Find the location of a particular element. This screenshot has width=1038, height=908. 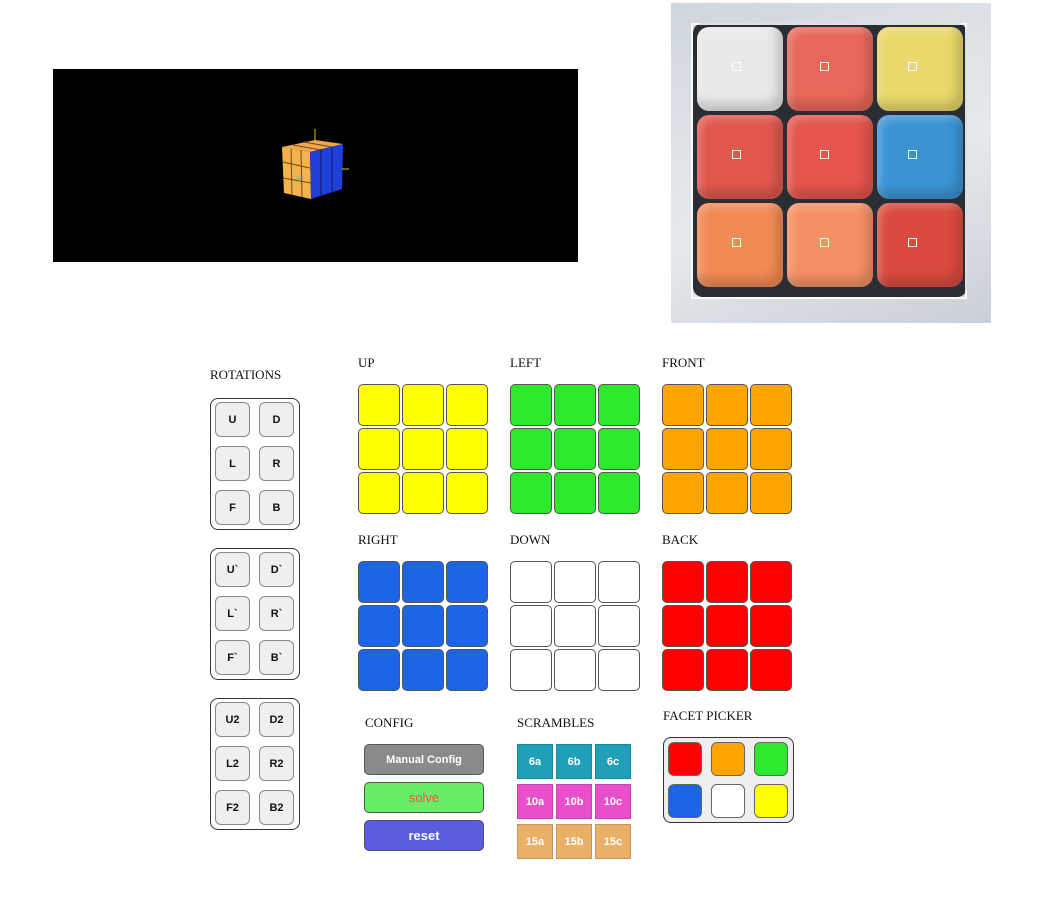

scramble-button: 10c is located at coordinates (613, 801).